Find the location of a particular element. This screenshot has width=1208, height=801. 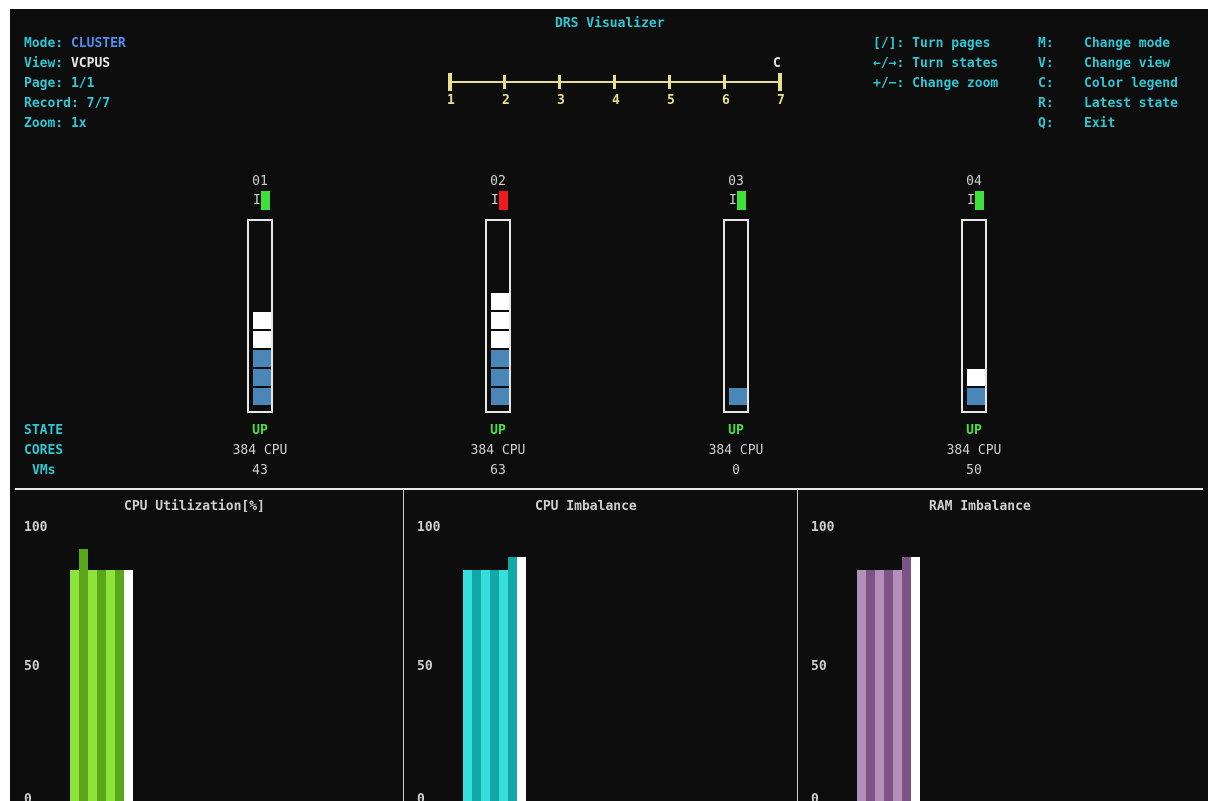

host-id: 04 is located at coordinates (974, 181).